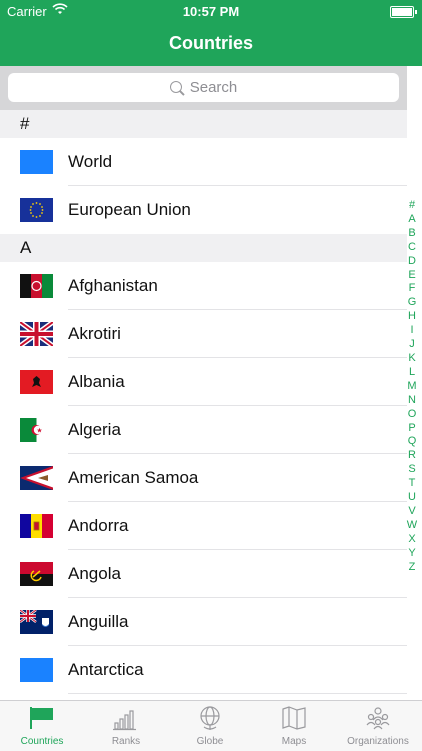 This screenshot has height=751, width=422. Describe the element at coordinates (36, 430) in the screenshot. I see `algeria-flag-icon` at that location.